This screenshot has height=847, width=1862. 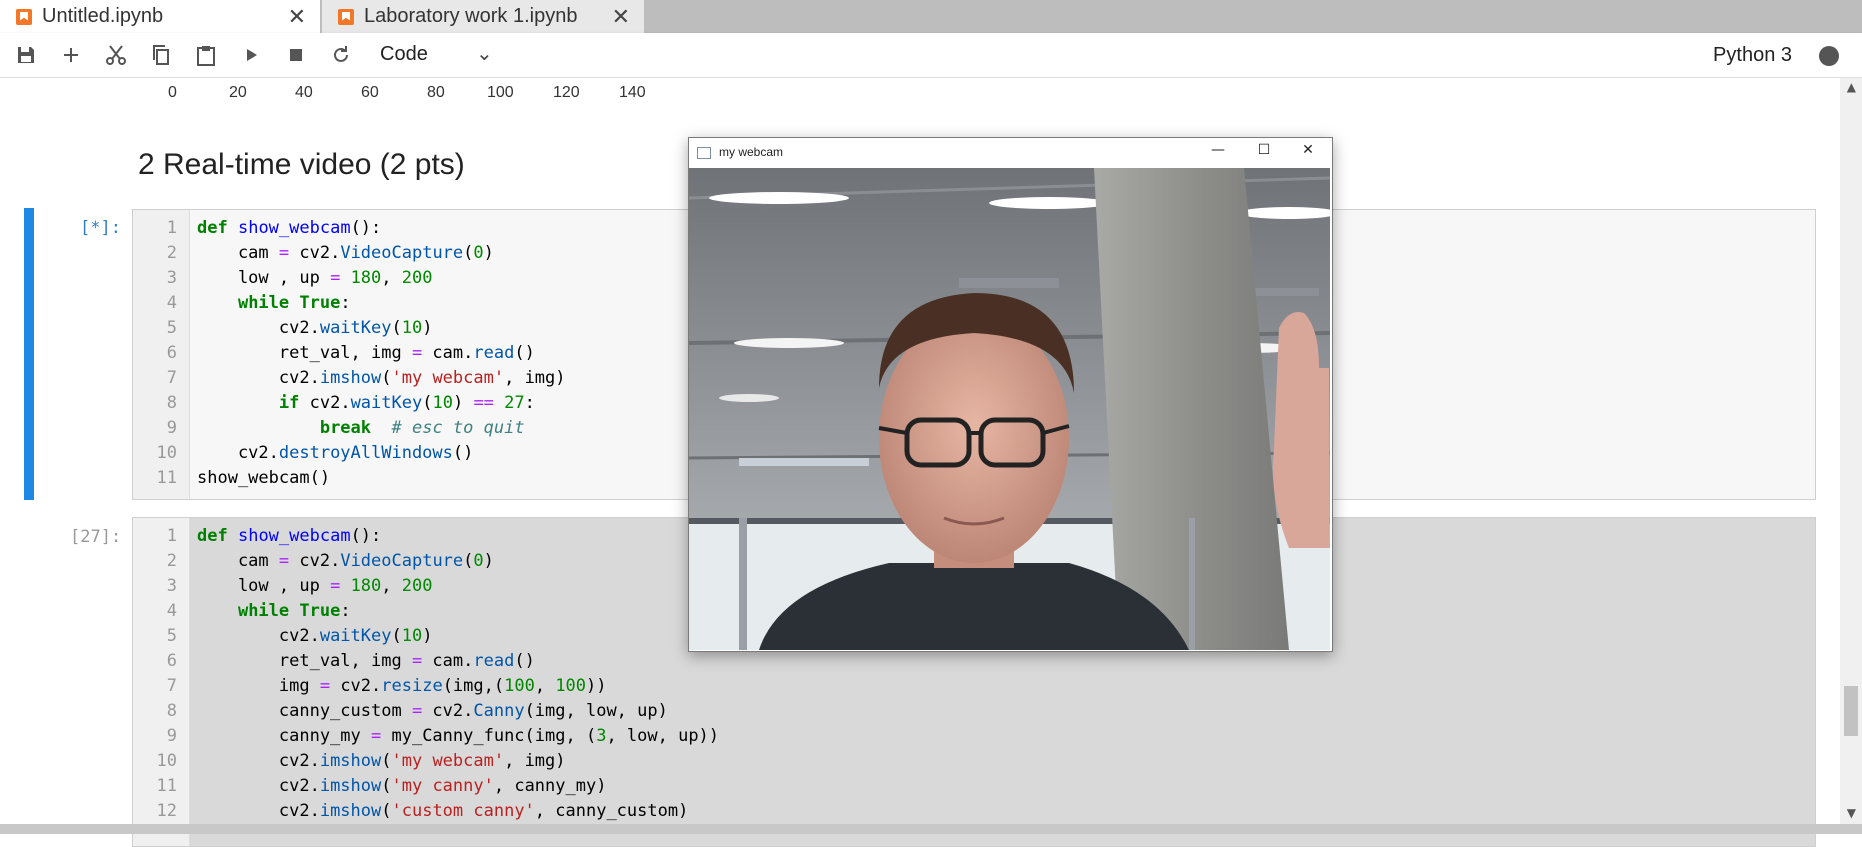 I want to click on tick-label: 20, so click(x=238, y=92).